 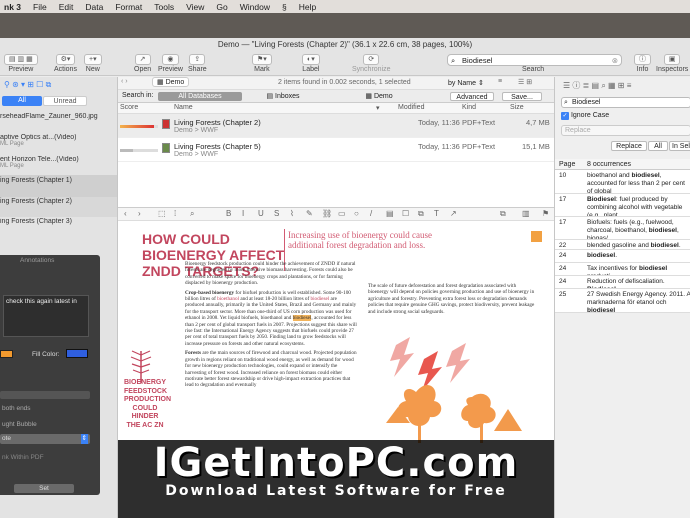 I want to click on share-button: ⇪ Share, so click(x=197, y=63).